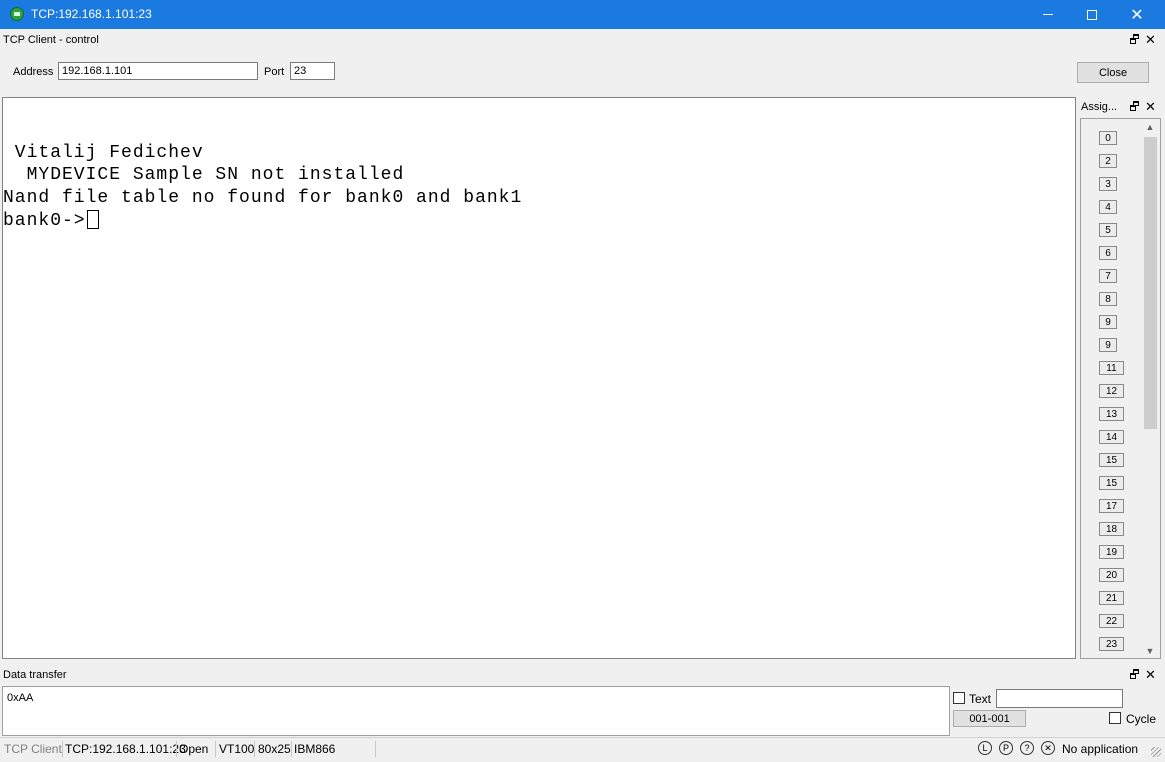  I want to click on minimize-button, so click(1048, 14).